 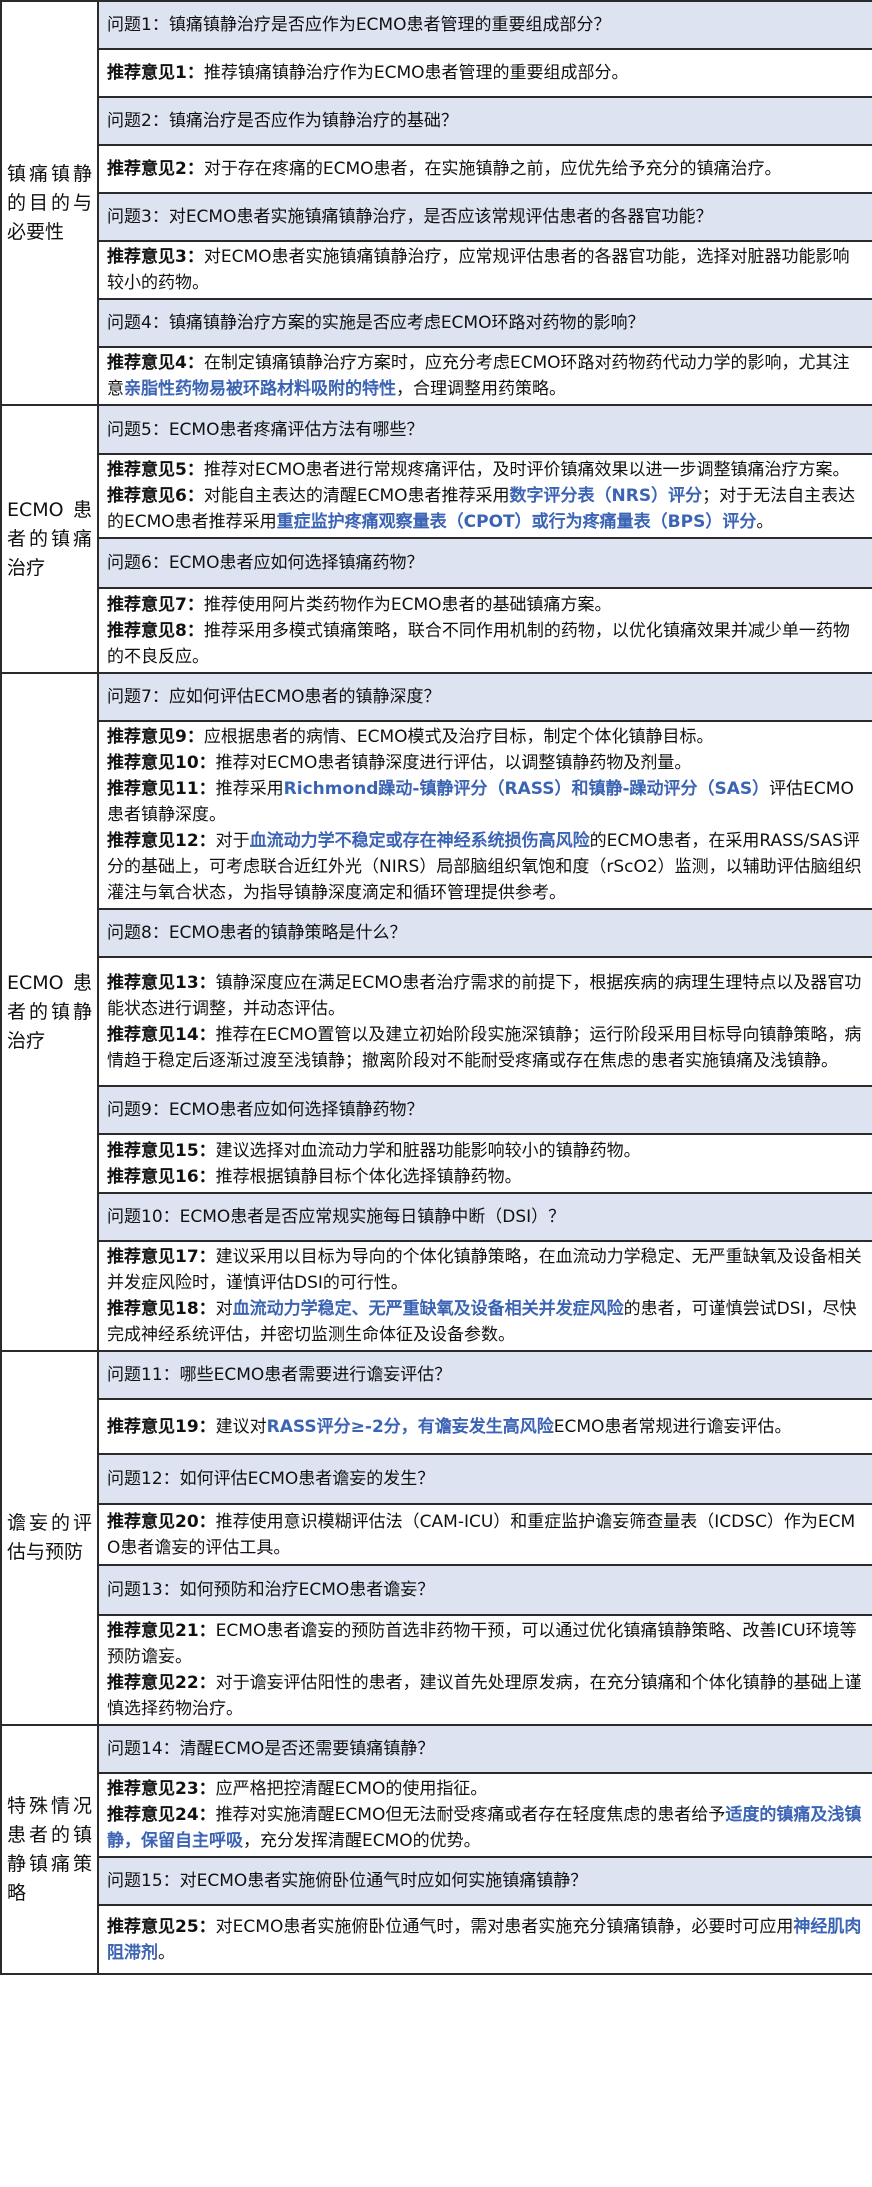 What do you see at coordinates (155, 470) in the screenshot?
I see `recommendation-label: 推荐意见5：` at bounding box center [155, 470].